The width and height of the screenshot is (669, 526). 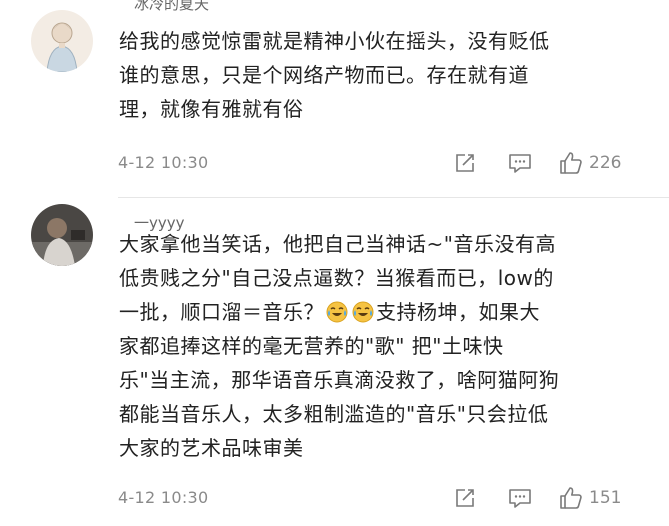 What do you see at coordinates (605, 163) in the screenshot?
I see `like-count: 226` at bounding box center [605, 163].